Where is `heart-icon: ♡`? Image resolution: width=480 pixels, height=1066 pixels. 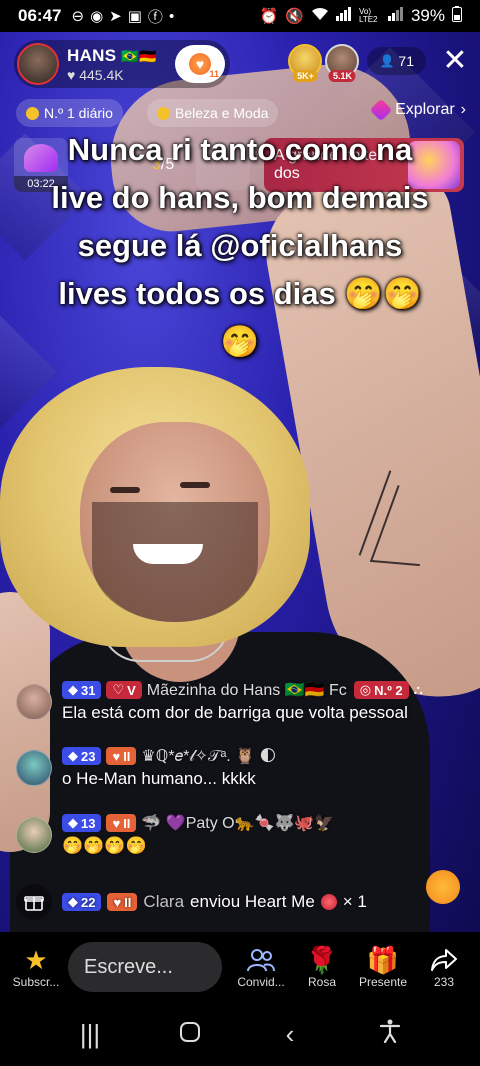
heart-icon: ♡ is located at coordinates (118, 689).